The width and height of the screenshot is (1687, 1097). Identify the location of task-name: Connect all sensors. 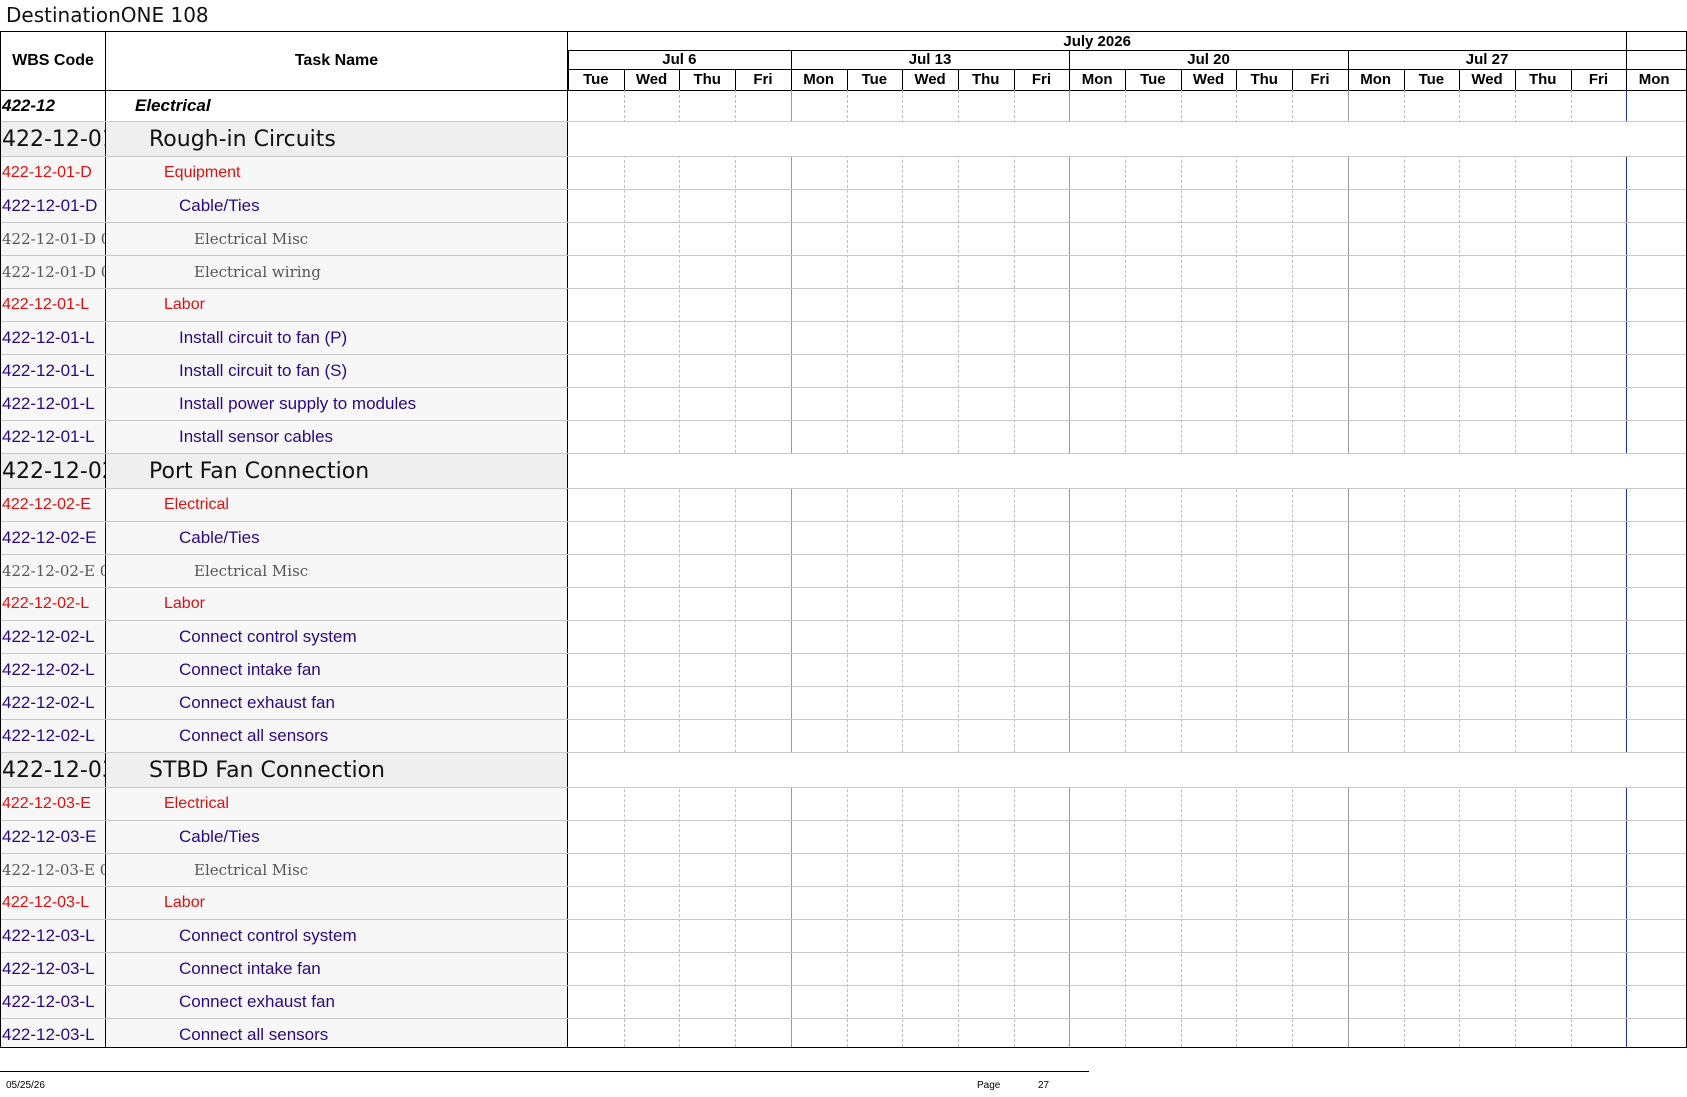
(254, 735).